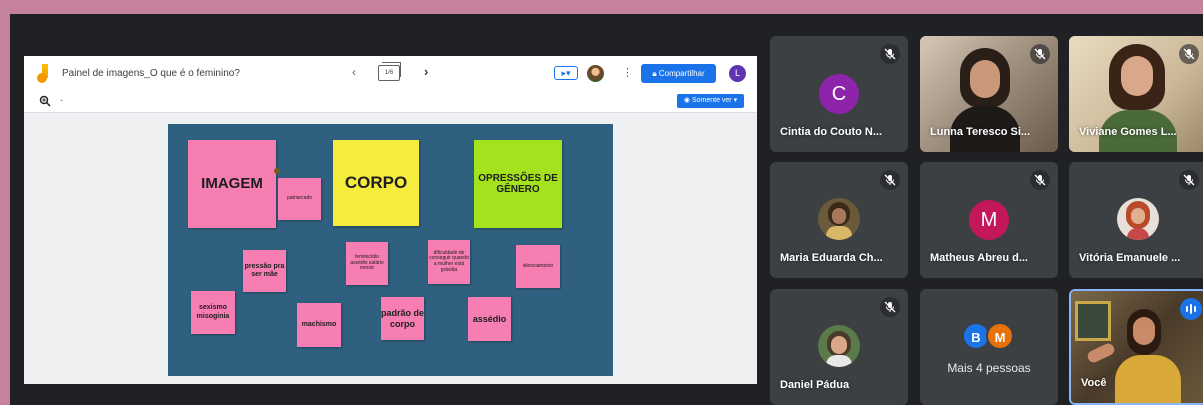 This screenshot has width=1203, height=405. What do you see at coordinates (376, 183) in the screenshot?
I see `sticky-note-corpo: CORPO` at bounding box center [376, 183].